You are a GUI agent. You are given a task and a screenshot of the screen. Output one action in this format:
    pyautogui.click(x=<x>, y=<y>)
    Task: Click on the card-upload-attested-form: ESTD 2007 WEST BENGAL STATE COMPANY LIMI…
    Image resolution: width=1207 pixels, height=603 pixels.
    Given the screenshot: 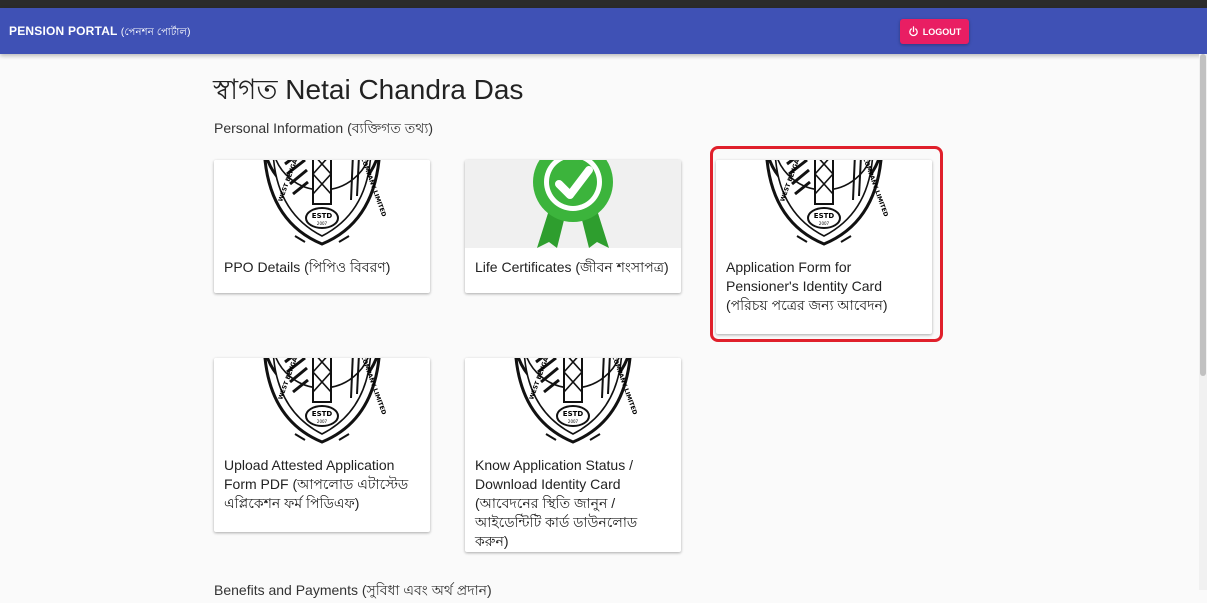 What is the action you would take?
    pyautogui.click(x=322, y=445)
    